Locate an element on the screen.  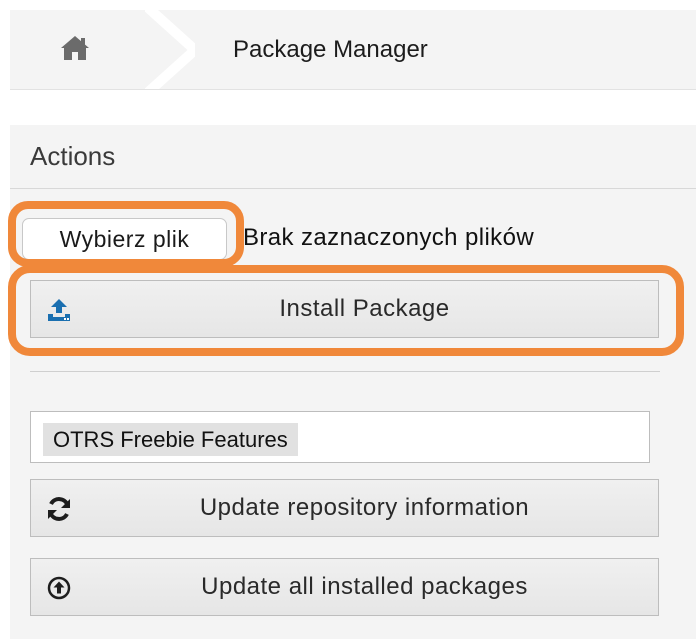
update-all-packages-button: Update all installed packages is located at coordinates (344, 587).